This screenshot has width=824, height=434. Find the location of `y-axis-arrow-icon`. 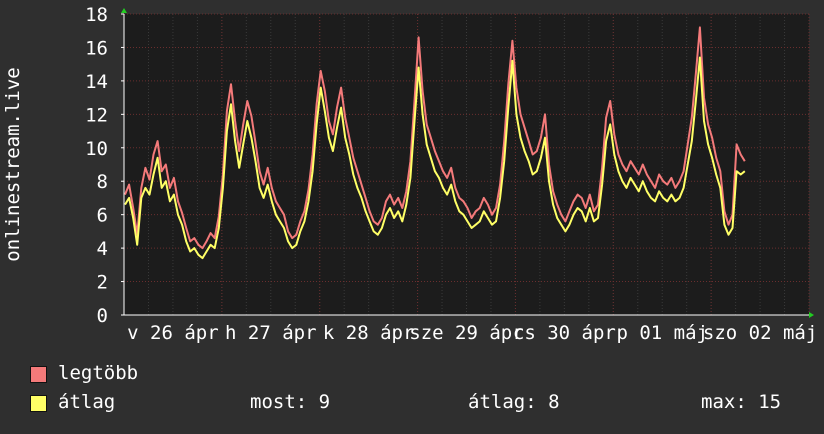

y-axis-arrow-icon is located at coordinates (124, 10).